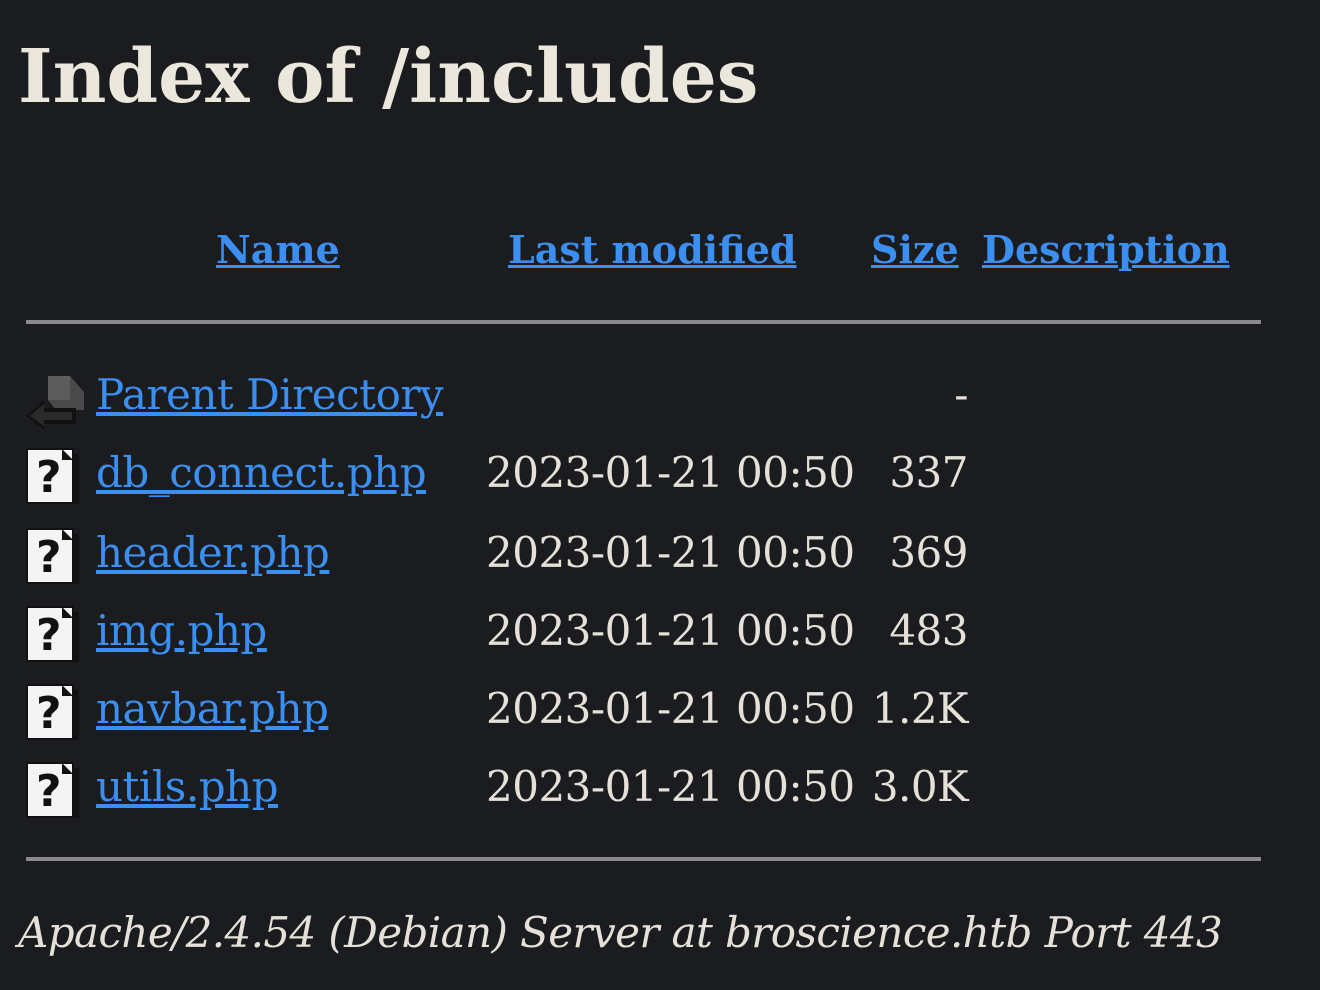 Image resolution: width=1320 pixels, height=990 pixels. Describe the element at coordinates (278, 250) in the screenshot. I see `sort-by-name-link: Name` at that location.